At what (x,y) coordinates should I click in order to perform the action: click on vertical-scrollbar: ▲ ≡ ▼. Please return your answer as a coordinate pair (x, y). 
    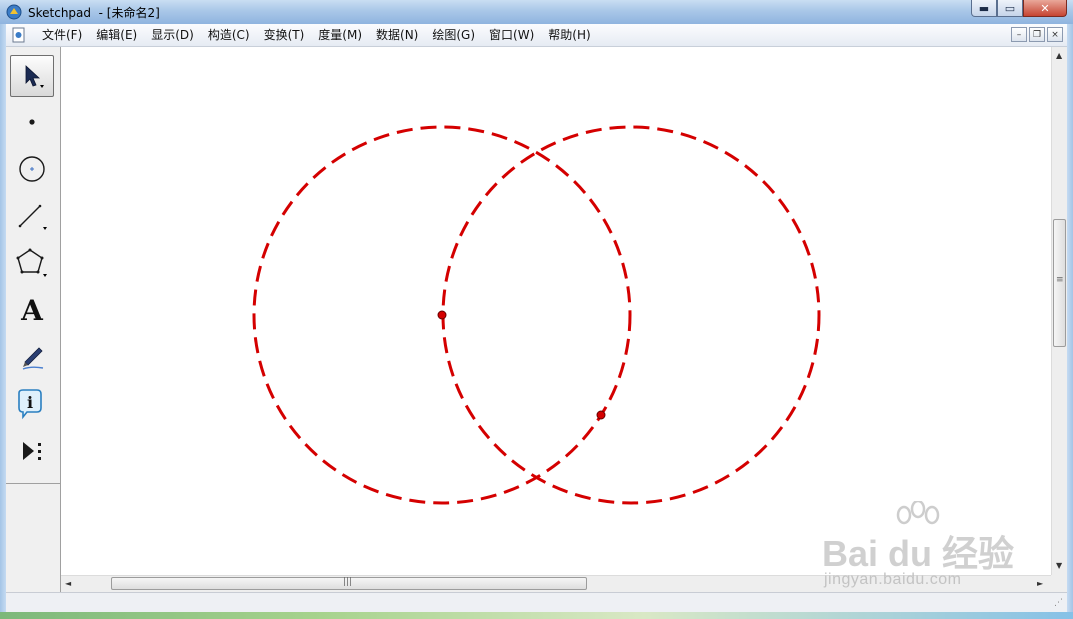
    Looking at the image, I should click on (1059, 311).